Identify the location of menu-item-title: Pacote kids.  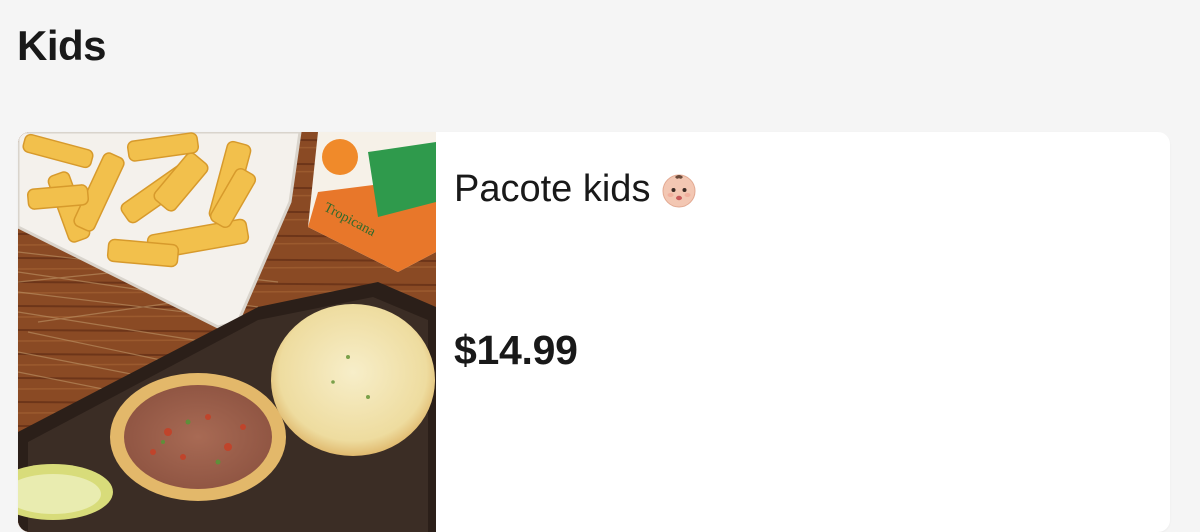
(577, 189).